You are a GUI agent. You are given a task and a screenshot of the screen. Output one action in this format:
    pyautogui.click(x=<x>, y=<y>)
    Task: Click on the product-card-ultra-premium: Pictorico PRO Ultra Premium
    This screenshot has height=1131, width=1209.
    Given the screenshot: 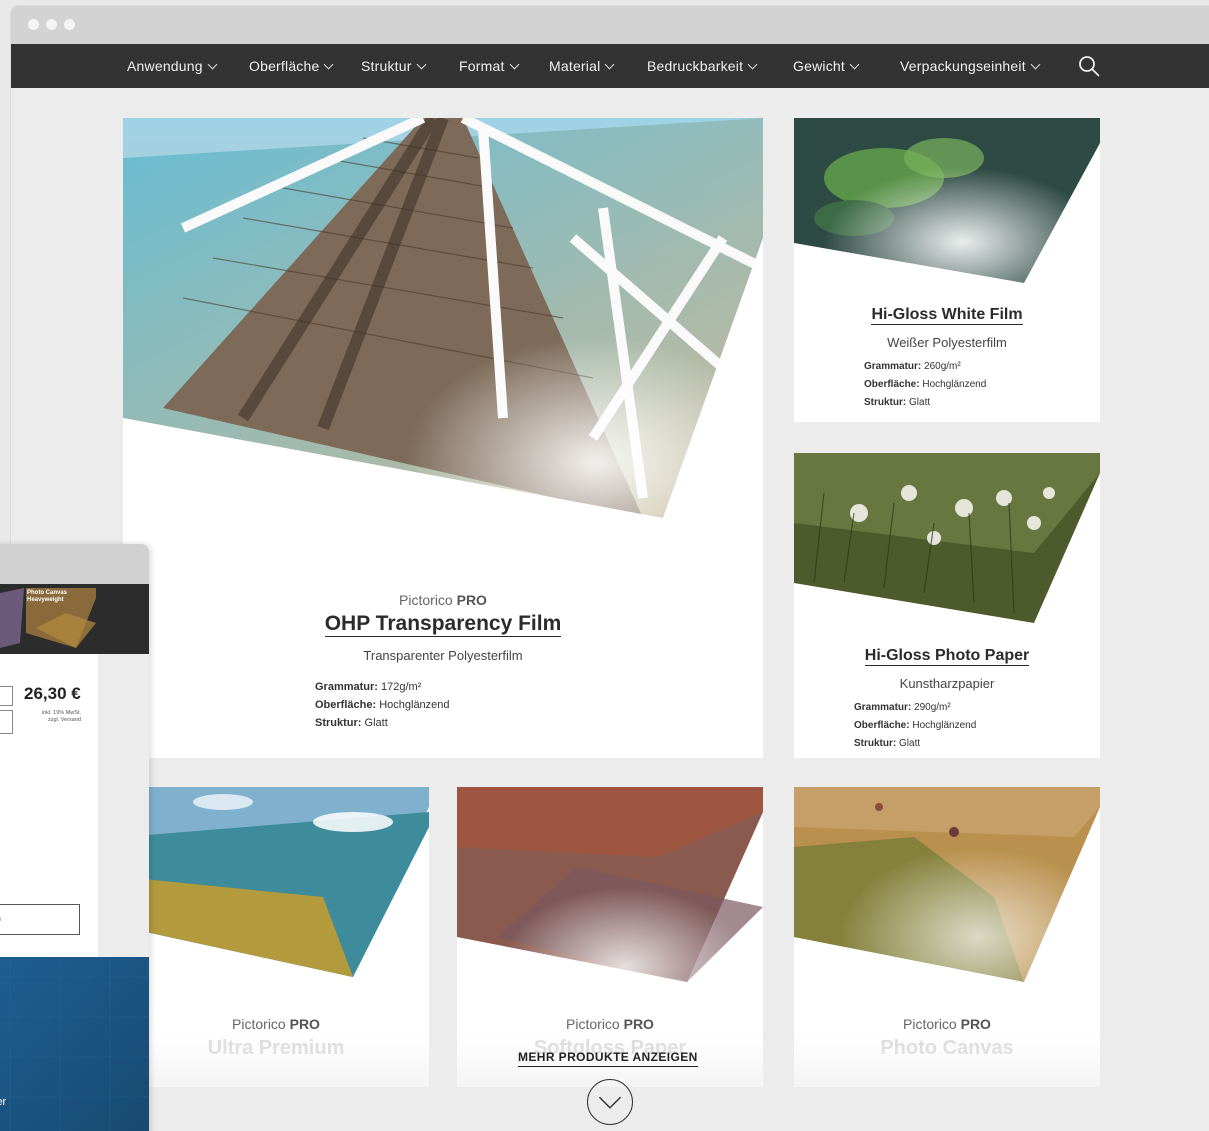 What is the action you would take?
    pyautogui.click(x=276, y=937)
    